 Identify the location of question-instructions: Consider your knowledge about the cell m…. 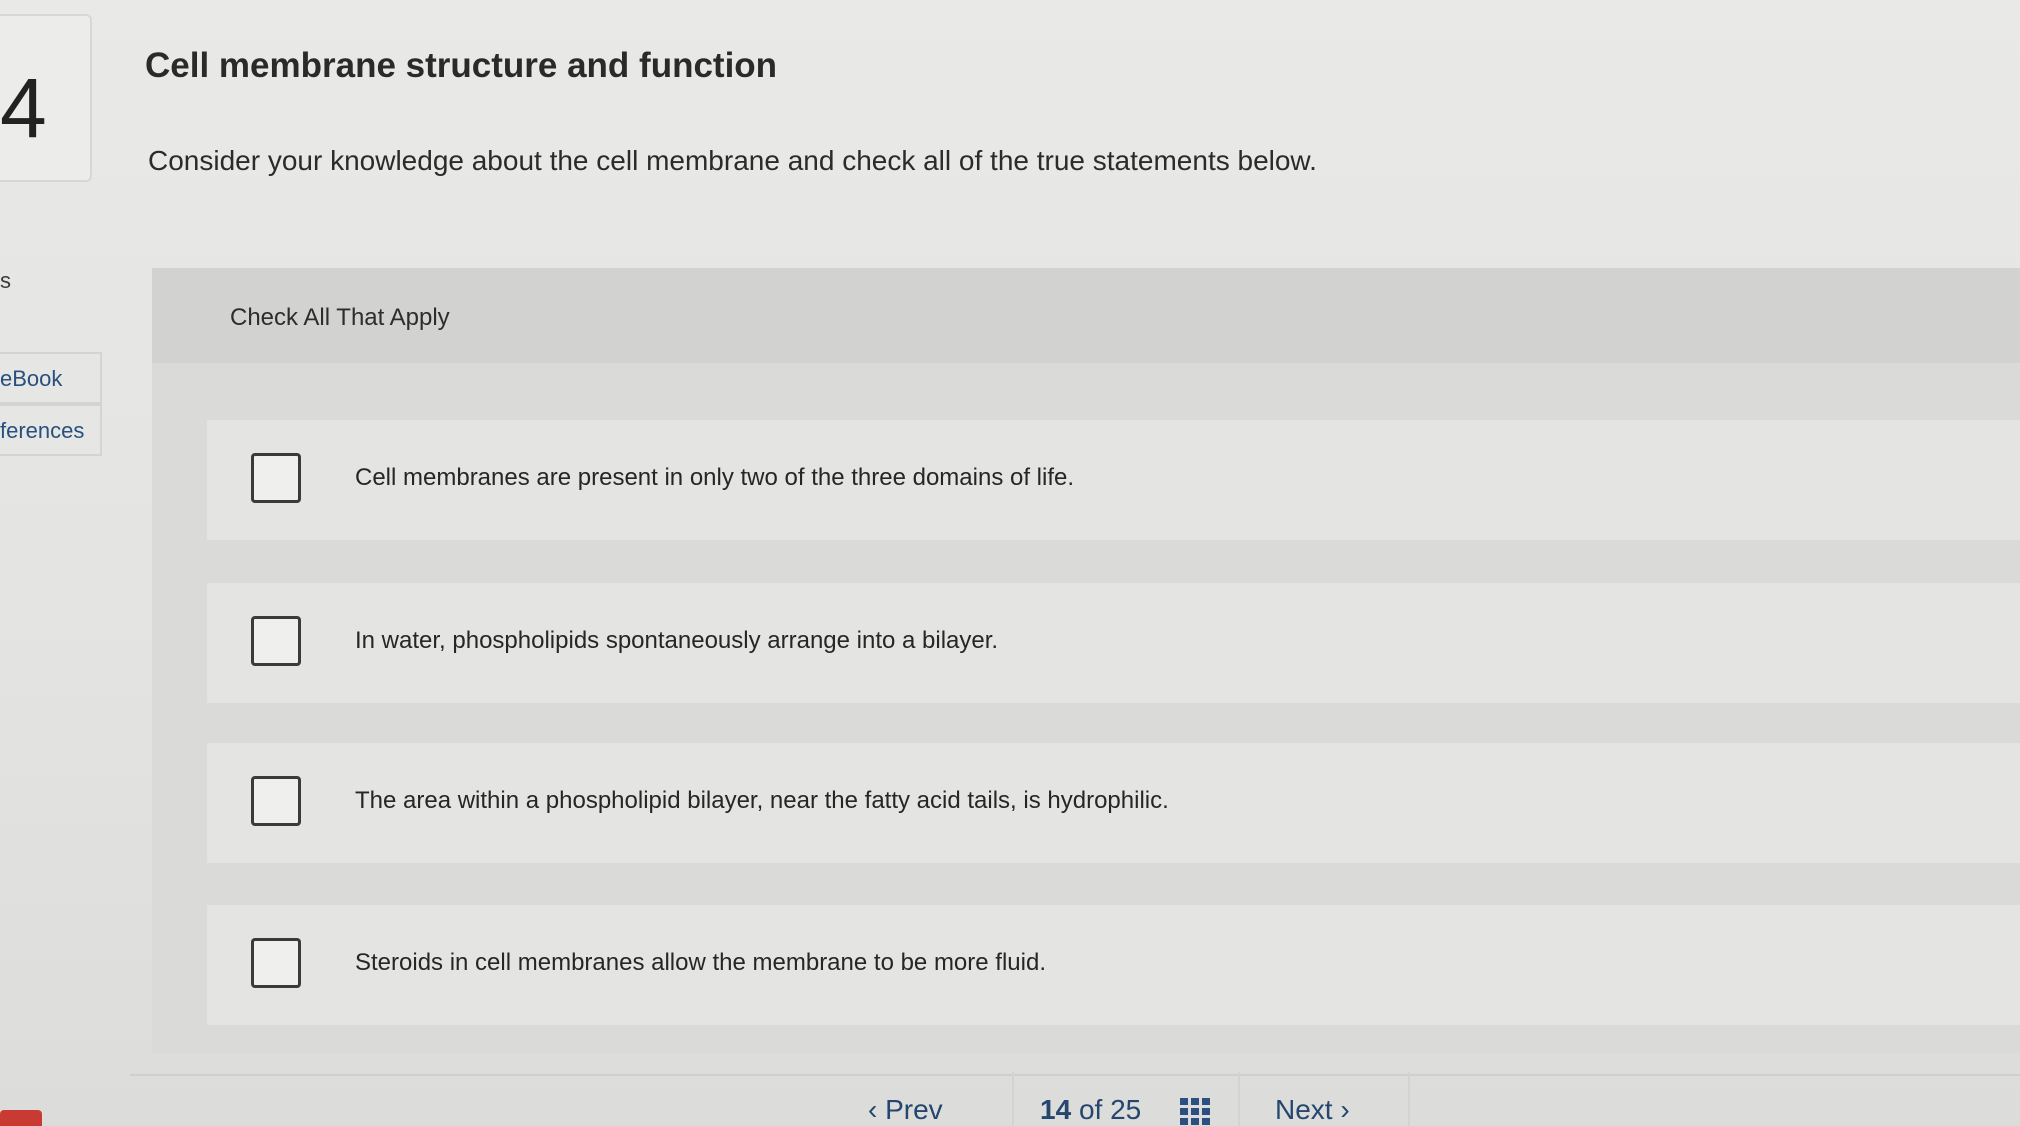
(732, 160).